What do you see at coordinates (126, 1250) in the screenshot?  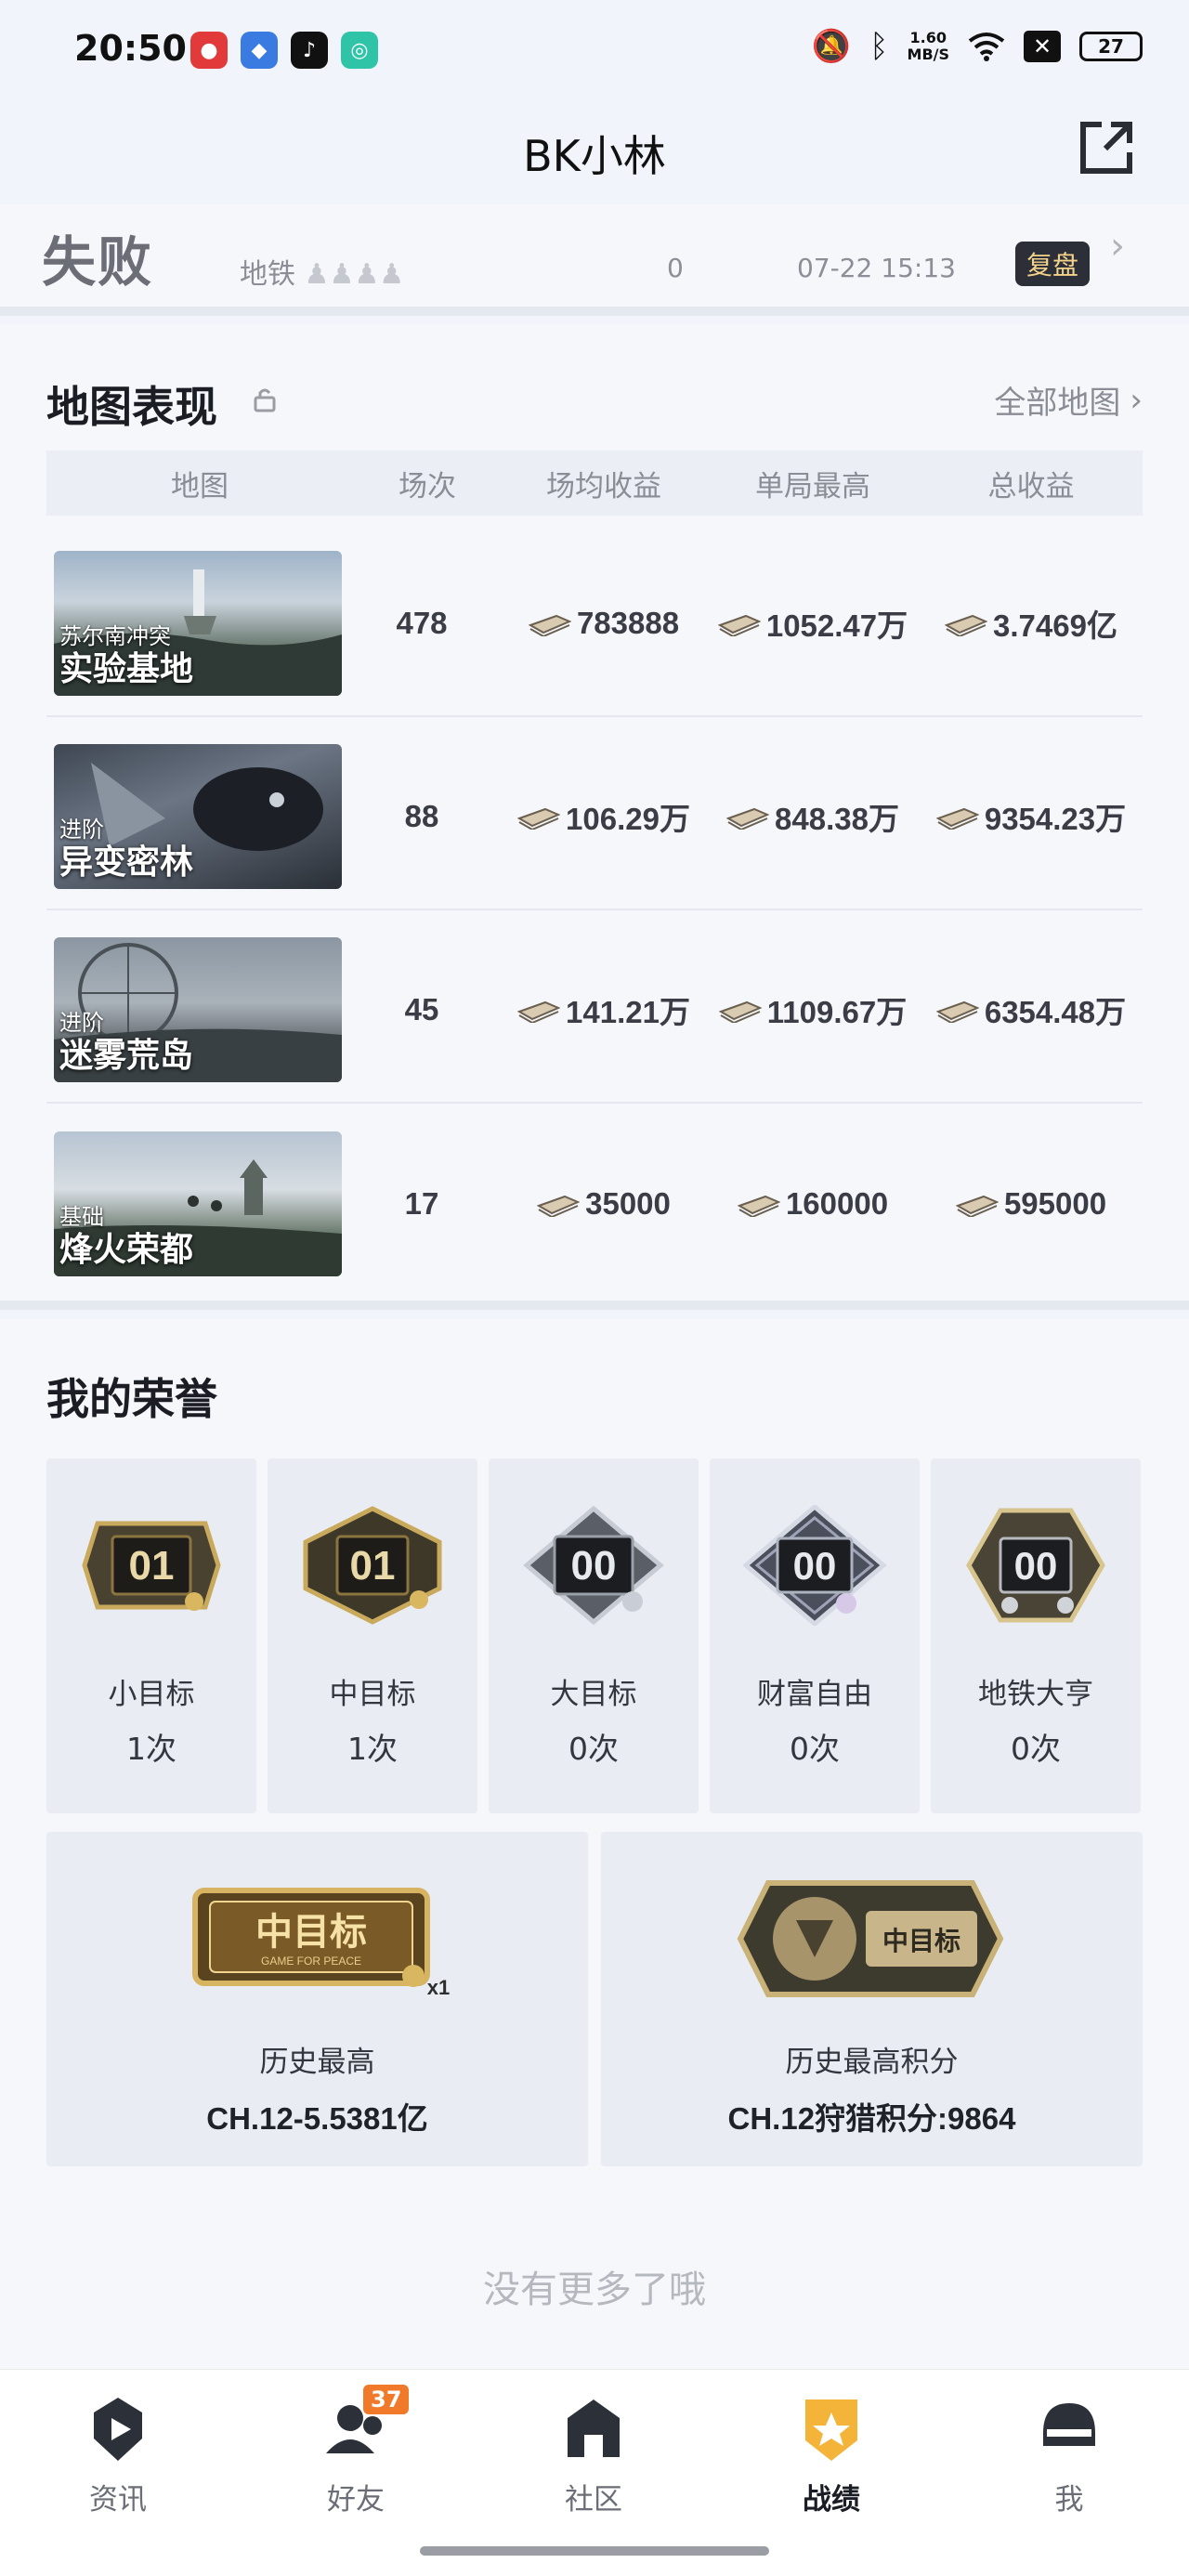 I see `map-name: 烽火荣都` at bounding box center [126, 1250].